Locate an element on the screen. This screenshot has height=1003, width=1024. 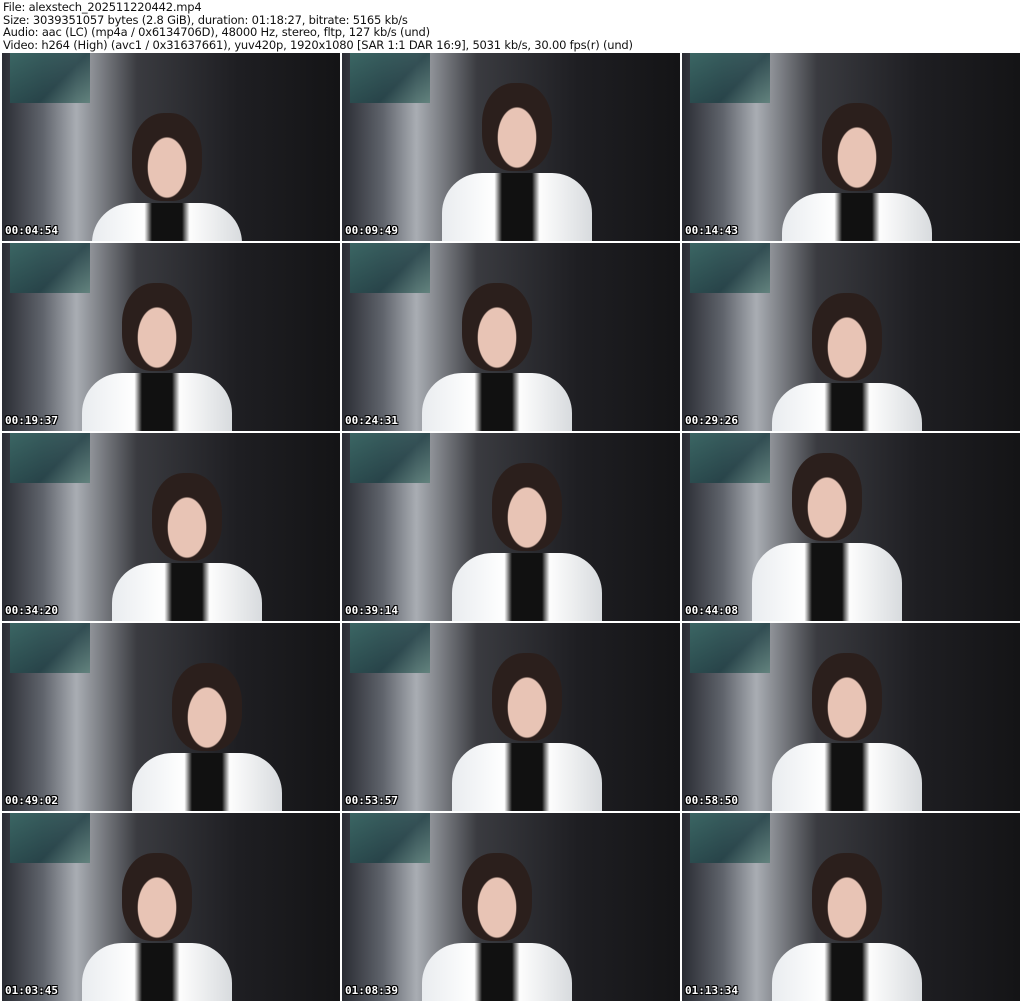
video-thumbnail: 00:14:43 is located at coordinates (851, 147).